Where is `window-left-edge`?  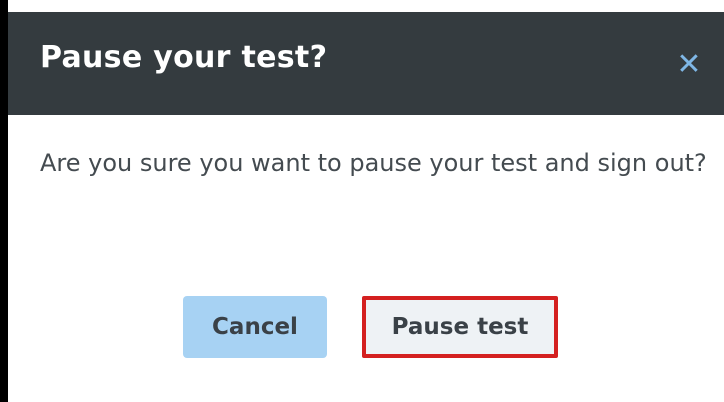 window-left-edge is located at coordinates (4, 201).